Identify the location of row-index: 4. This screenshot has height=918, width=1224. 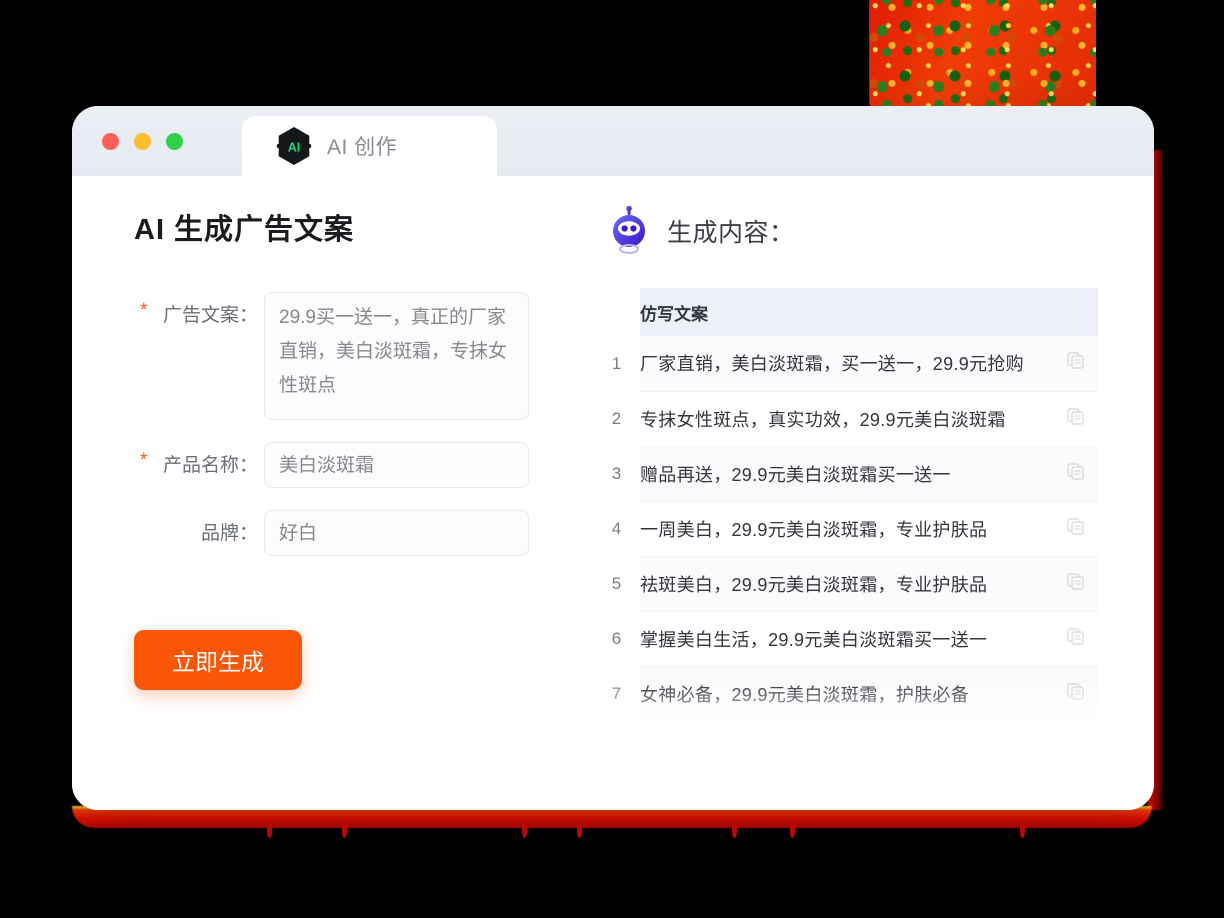
(616, 528).